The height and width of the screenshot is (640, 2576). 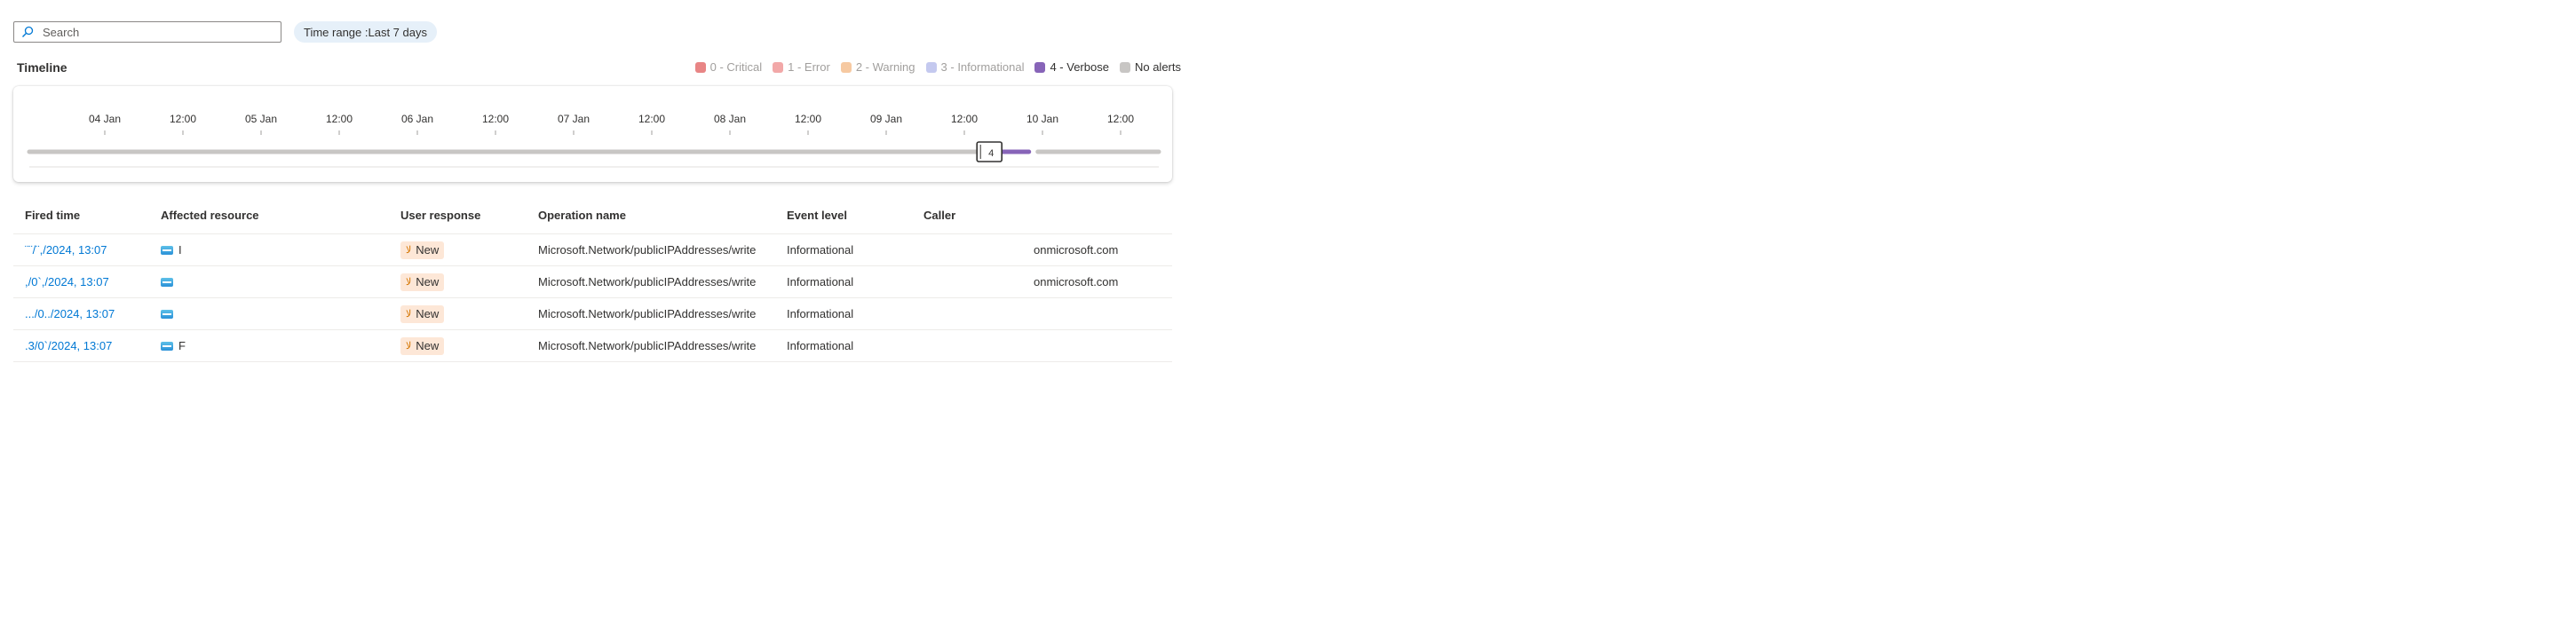 I want to click on legend-item: 0 - Critical, so click(x=728, y=67).